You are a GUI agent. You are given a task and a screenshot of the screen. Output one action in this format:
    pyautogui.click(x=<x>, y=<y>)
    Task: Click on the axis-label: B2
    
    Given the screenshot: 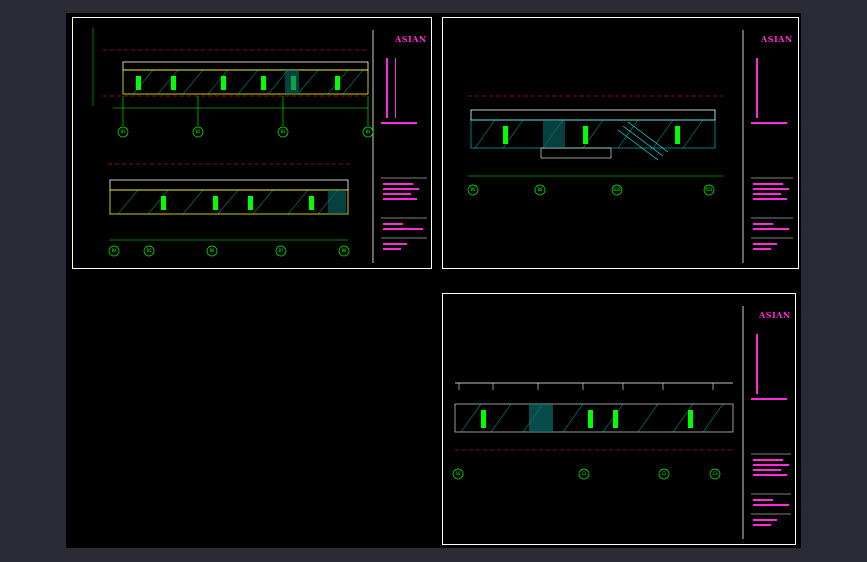 What is the action you would take?
    pyautogui.click(x=198, y=131)
    